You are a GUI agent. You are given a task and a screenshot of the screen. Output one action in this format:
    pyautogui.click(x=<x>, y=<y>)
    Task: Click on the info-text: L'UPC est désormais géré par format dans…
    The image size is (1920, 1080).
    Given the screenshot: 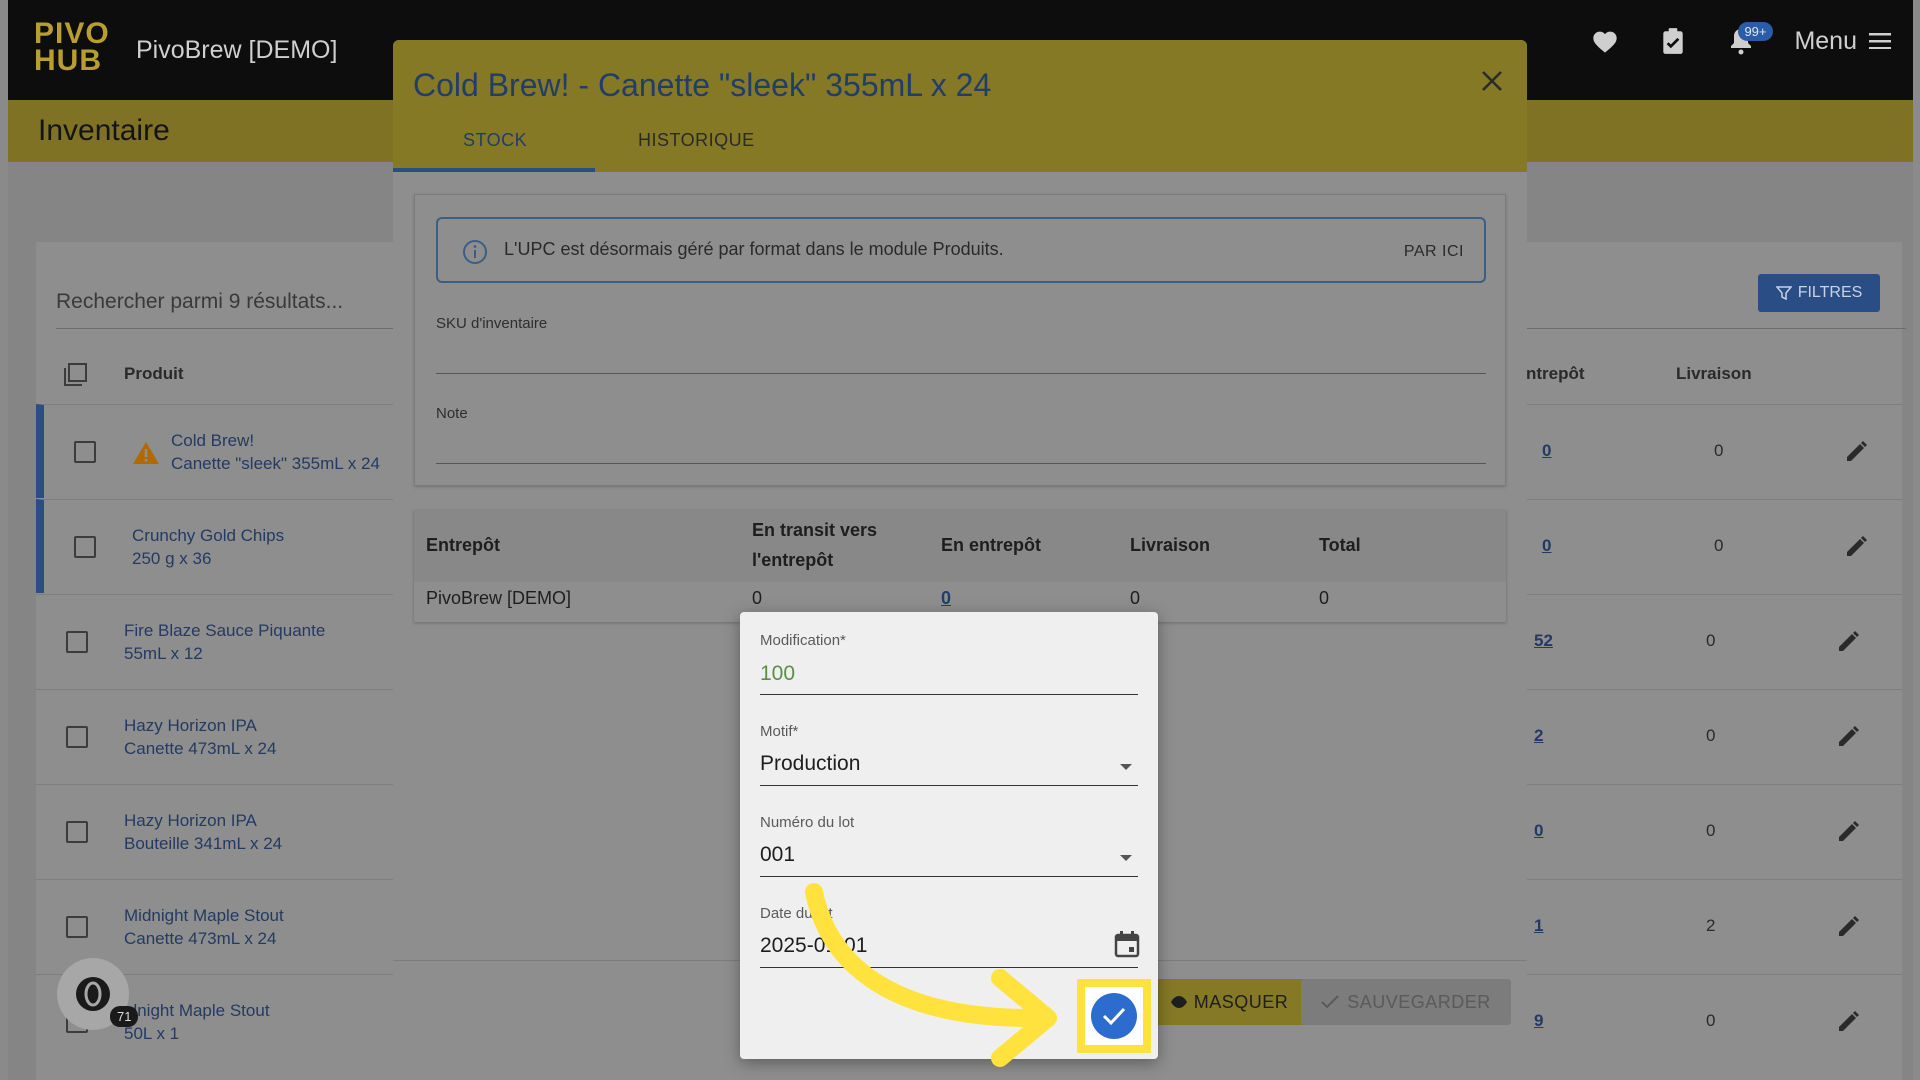 What is the action you would take?
    pyautogui.click(x=754, y=249)
    